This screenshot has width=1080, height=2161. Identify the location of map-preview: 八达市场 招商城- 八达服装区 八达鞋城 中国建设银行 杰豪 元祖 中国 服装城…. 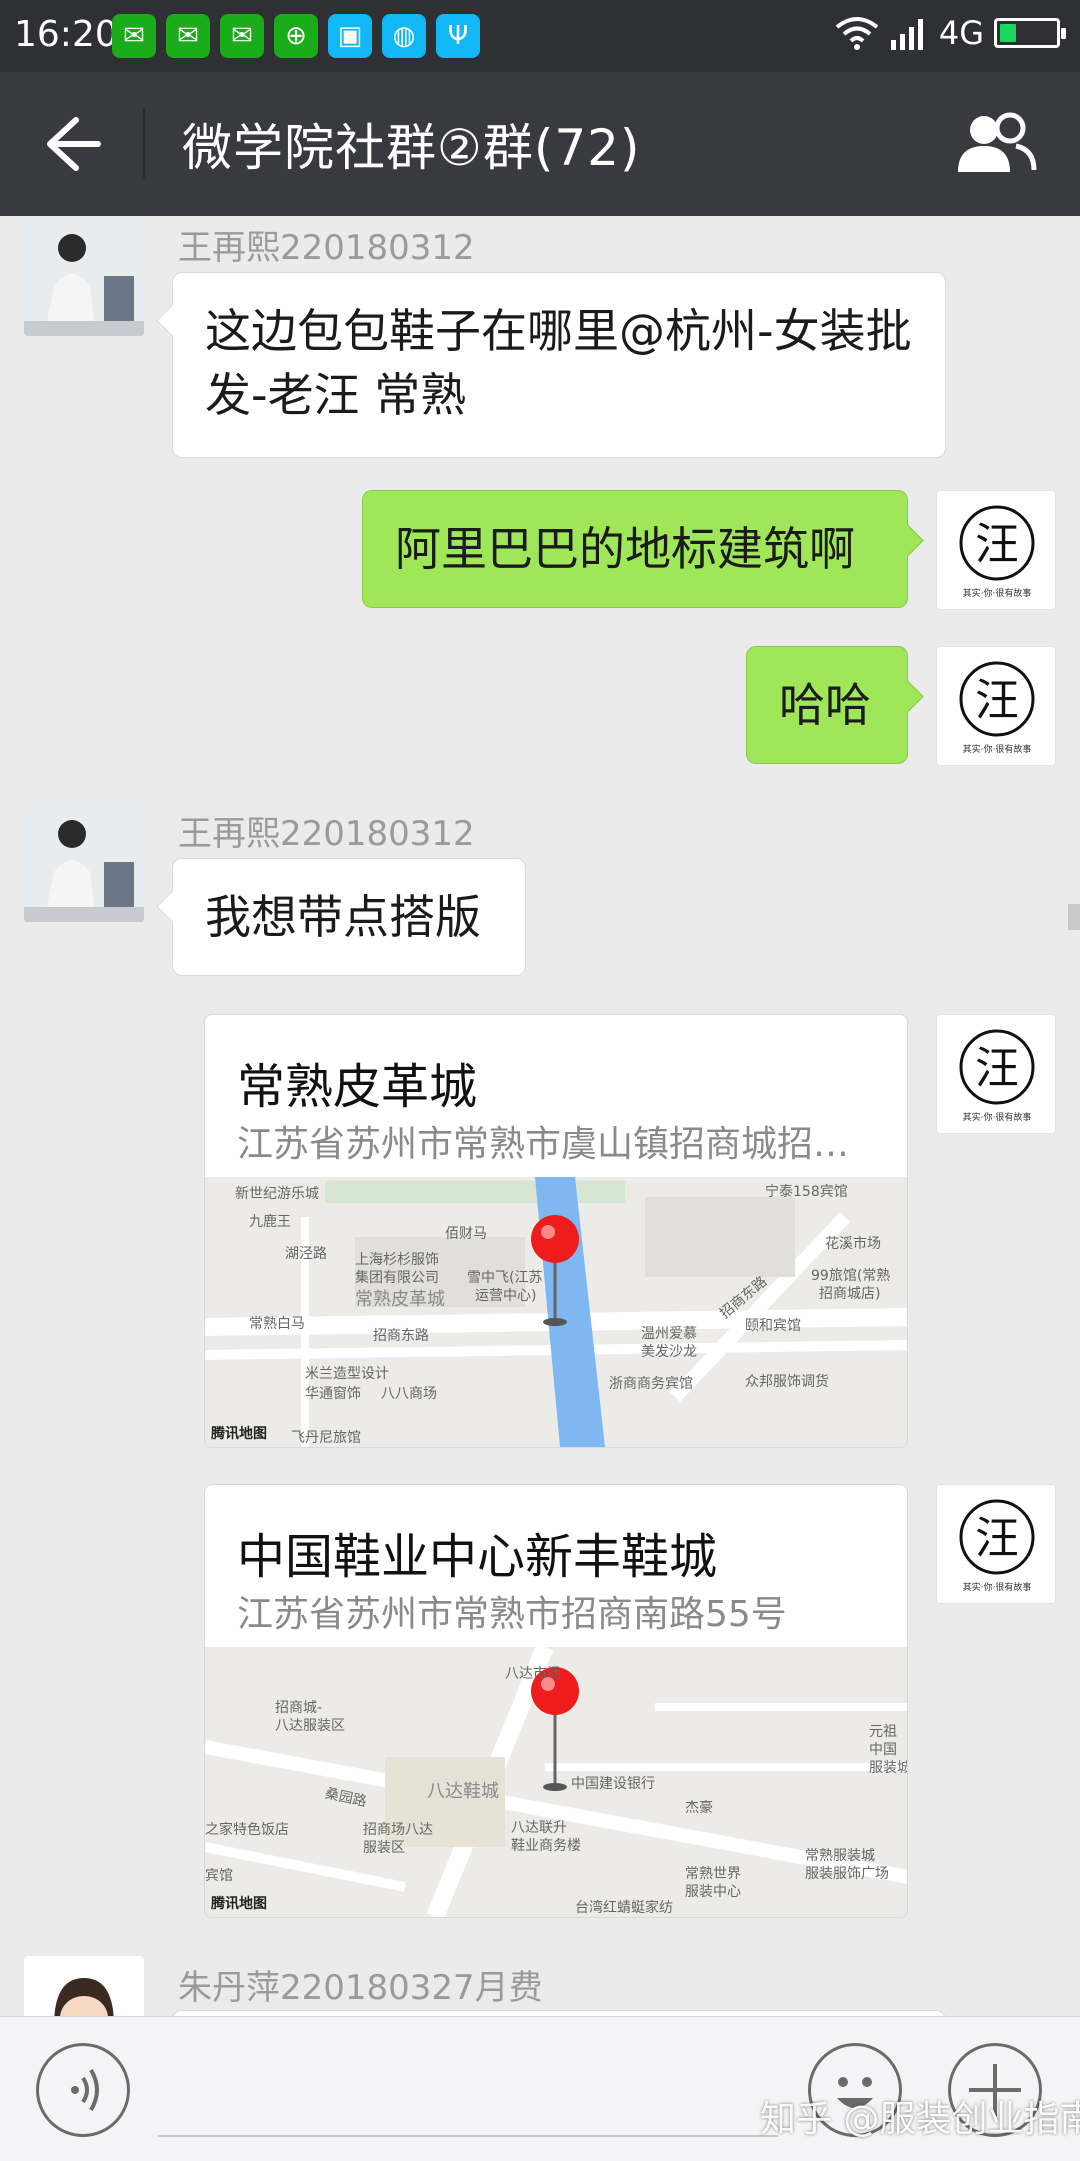
(556, 1780).